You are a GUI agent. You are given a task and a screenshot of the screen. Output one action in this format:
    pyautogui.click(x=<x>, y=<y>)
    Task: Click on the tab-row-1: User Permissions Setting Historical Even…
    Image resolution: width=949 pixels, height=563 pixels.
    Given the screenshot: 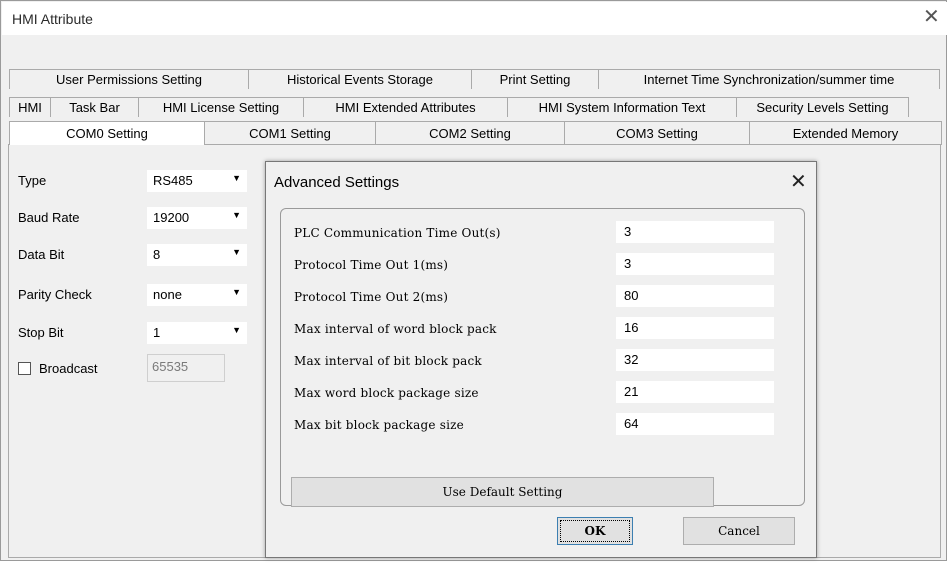 What is the action you would take?
    pyautogui.click(x=474, y=79)
    